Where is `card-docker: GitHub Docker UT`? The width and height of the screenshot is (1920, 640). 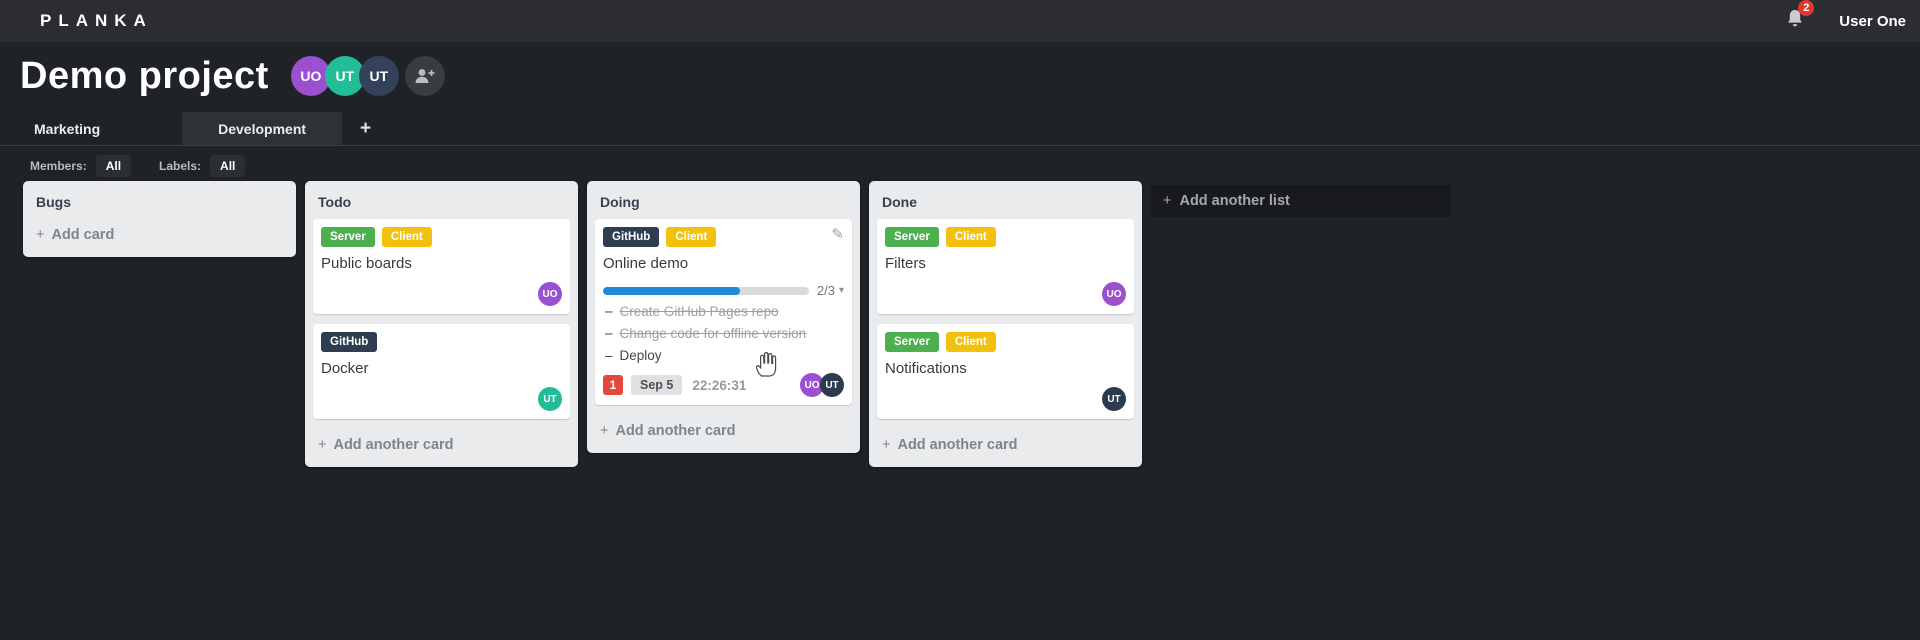 card-docker: GitHub Docker UT is located at coordinates (441, 371).